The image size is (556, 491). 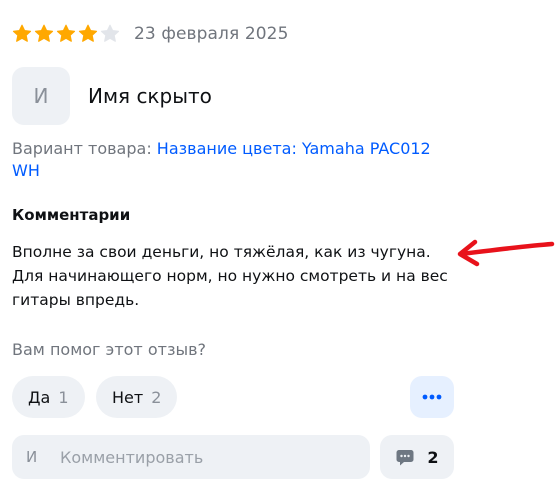 What do you see at coordinates (156, 397) in the screenshot?
I see `vote-no-count: 2` at bounding box center [156, 397].